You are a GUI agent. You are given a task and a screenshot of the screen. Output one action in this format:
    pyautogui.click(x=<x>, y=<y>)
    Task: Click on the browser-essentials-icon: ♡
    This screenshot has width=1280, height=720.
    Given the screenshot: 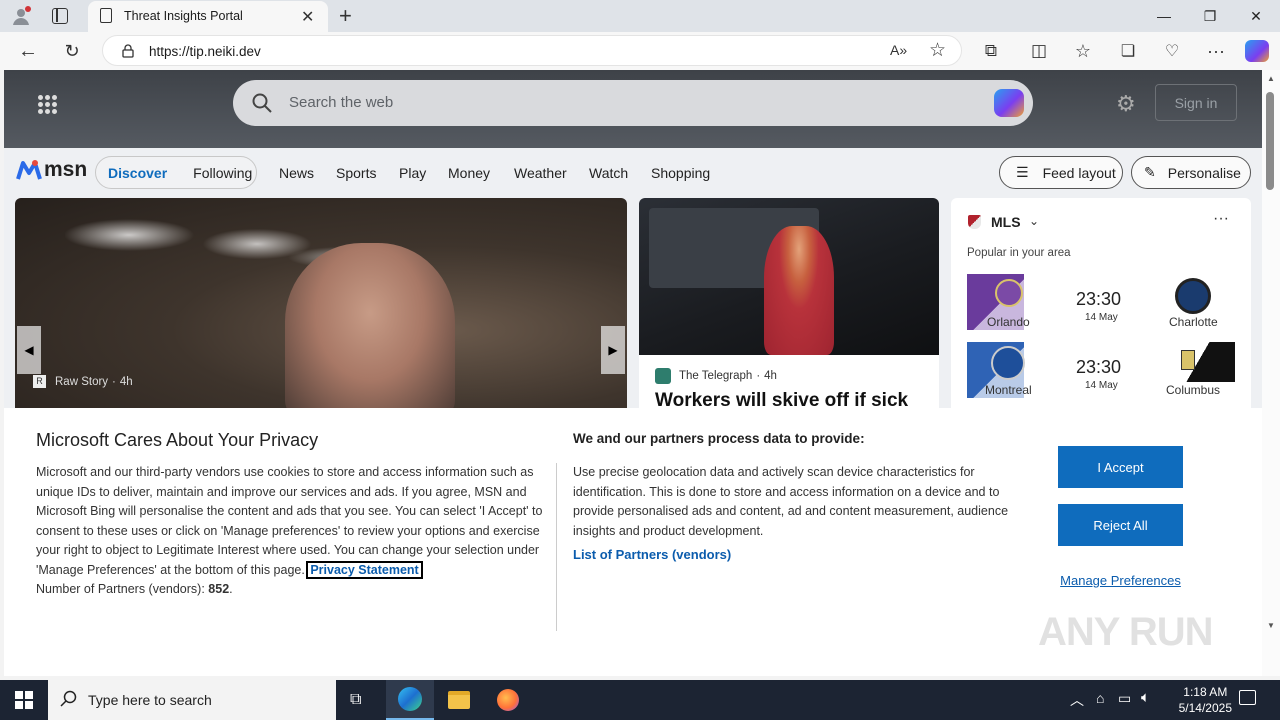 What is the action you would take?
    pyautogui.click(x=1172, y=51)
    